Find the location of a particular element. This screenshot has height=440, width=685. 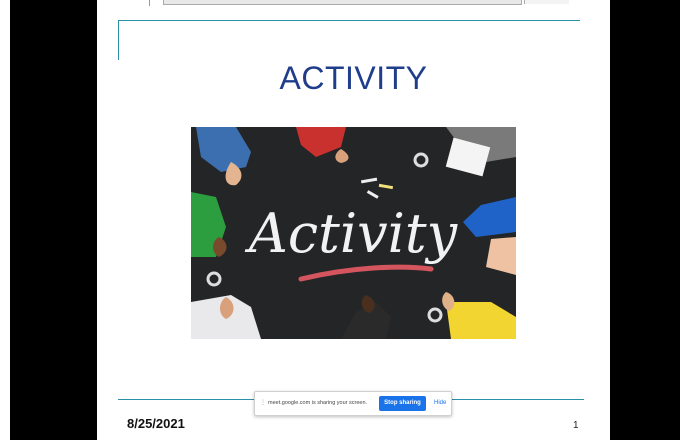

right-letterbox is located at coordinates (647, 220).